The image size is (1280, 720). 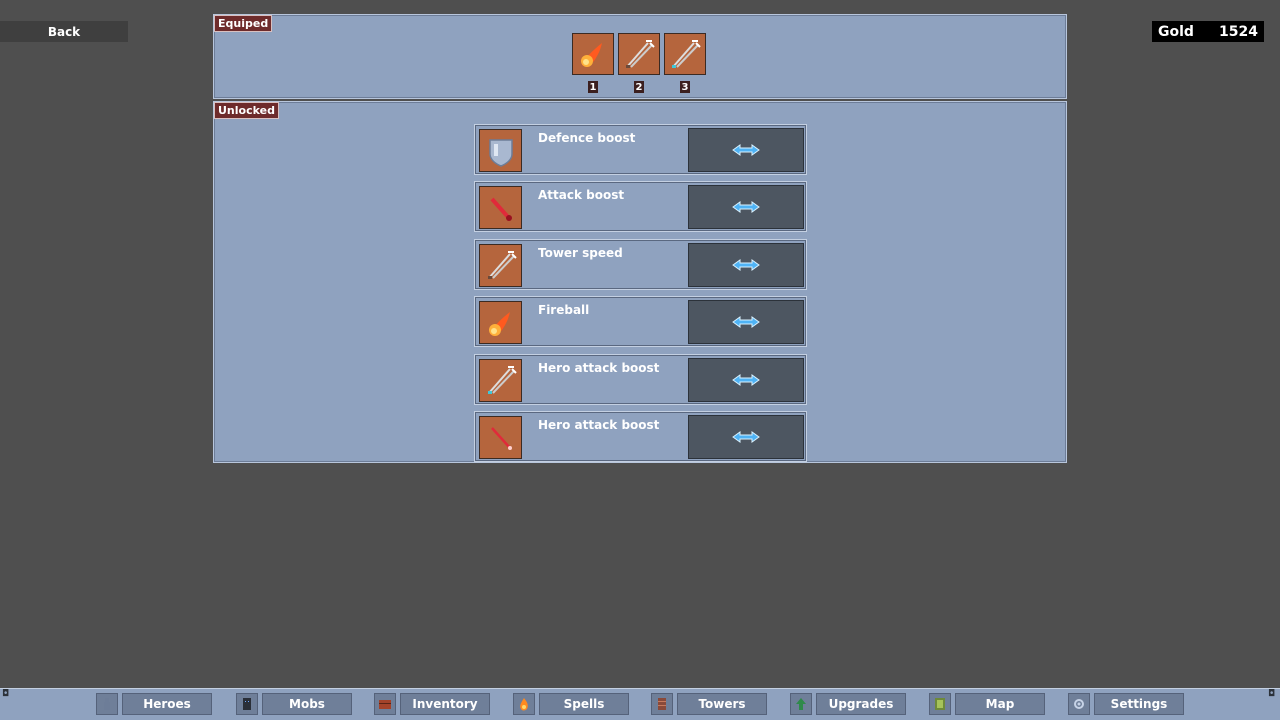 I want to click on red-wand-icon, so click(x=501, y=439).